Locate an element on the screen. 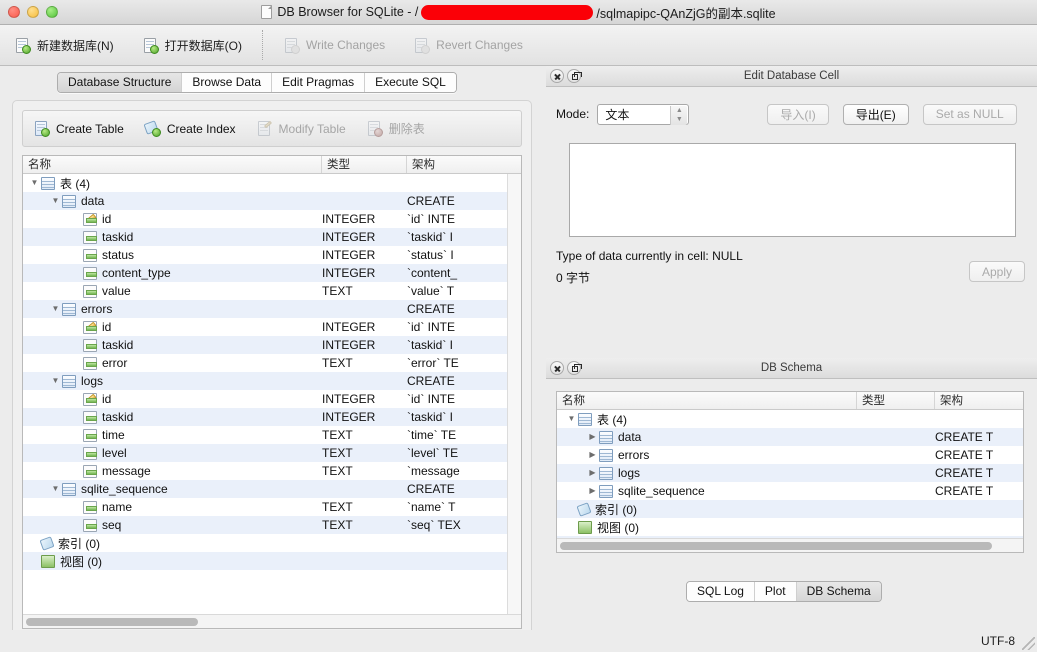 This screenshot has width=1037, height=652. tree-row-name-cell: ▶ data is located at coordinates (707, 437).